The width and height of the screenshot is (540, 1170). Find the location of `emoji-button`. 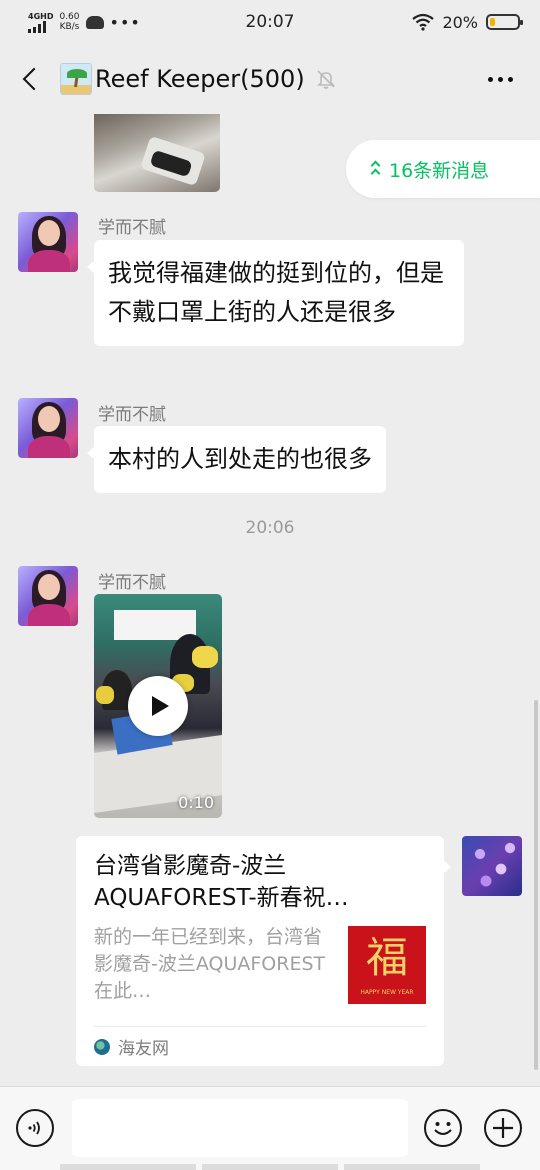

emoji-button is located at coordinates (443, 1128).